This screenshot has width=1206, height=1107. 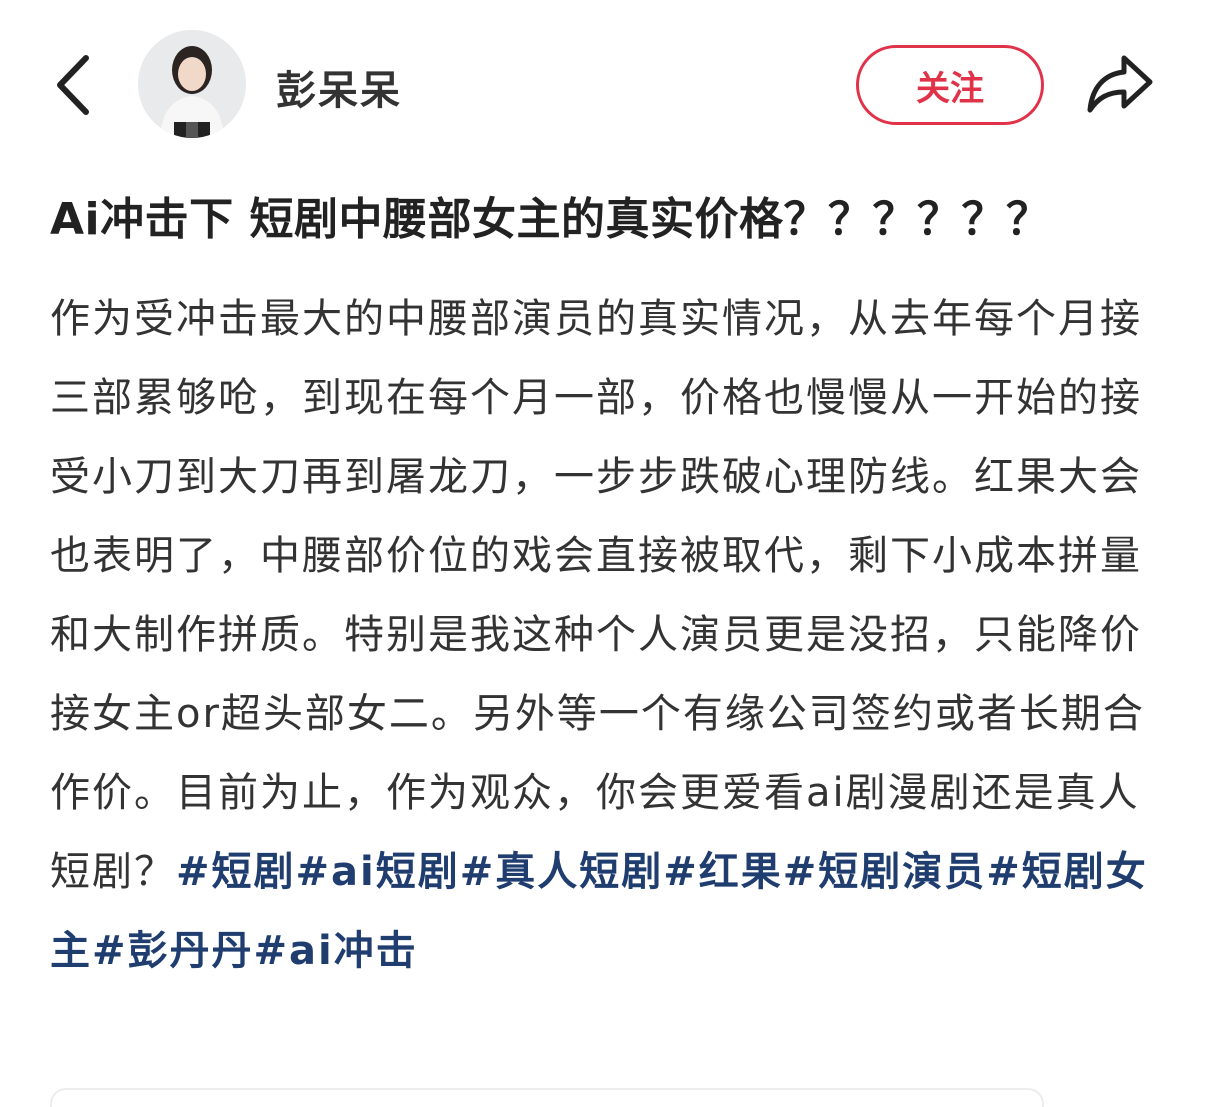 What do you see at coordinates (562, 872) in the screenshot?
I see `hashtag: #真人短剧` at bounding box center [562, 872].